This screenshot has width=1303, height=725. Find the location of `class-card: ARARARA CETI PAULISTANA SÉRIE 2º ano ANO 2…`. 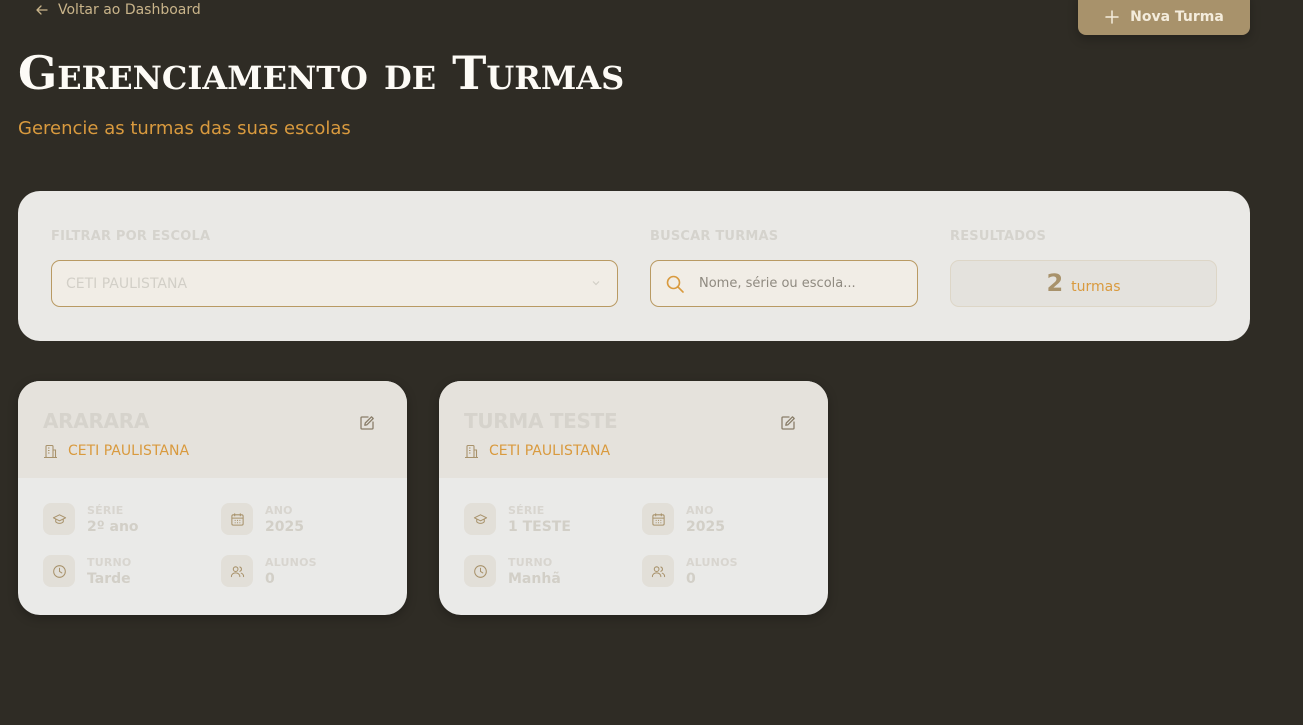

class-card: ARARARA CETI PAULISTANA SÉRIE 2º ano ANO 2… is located at coordinates (212, 498).